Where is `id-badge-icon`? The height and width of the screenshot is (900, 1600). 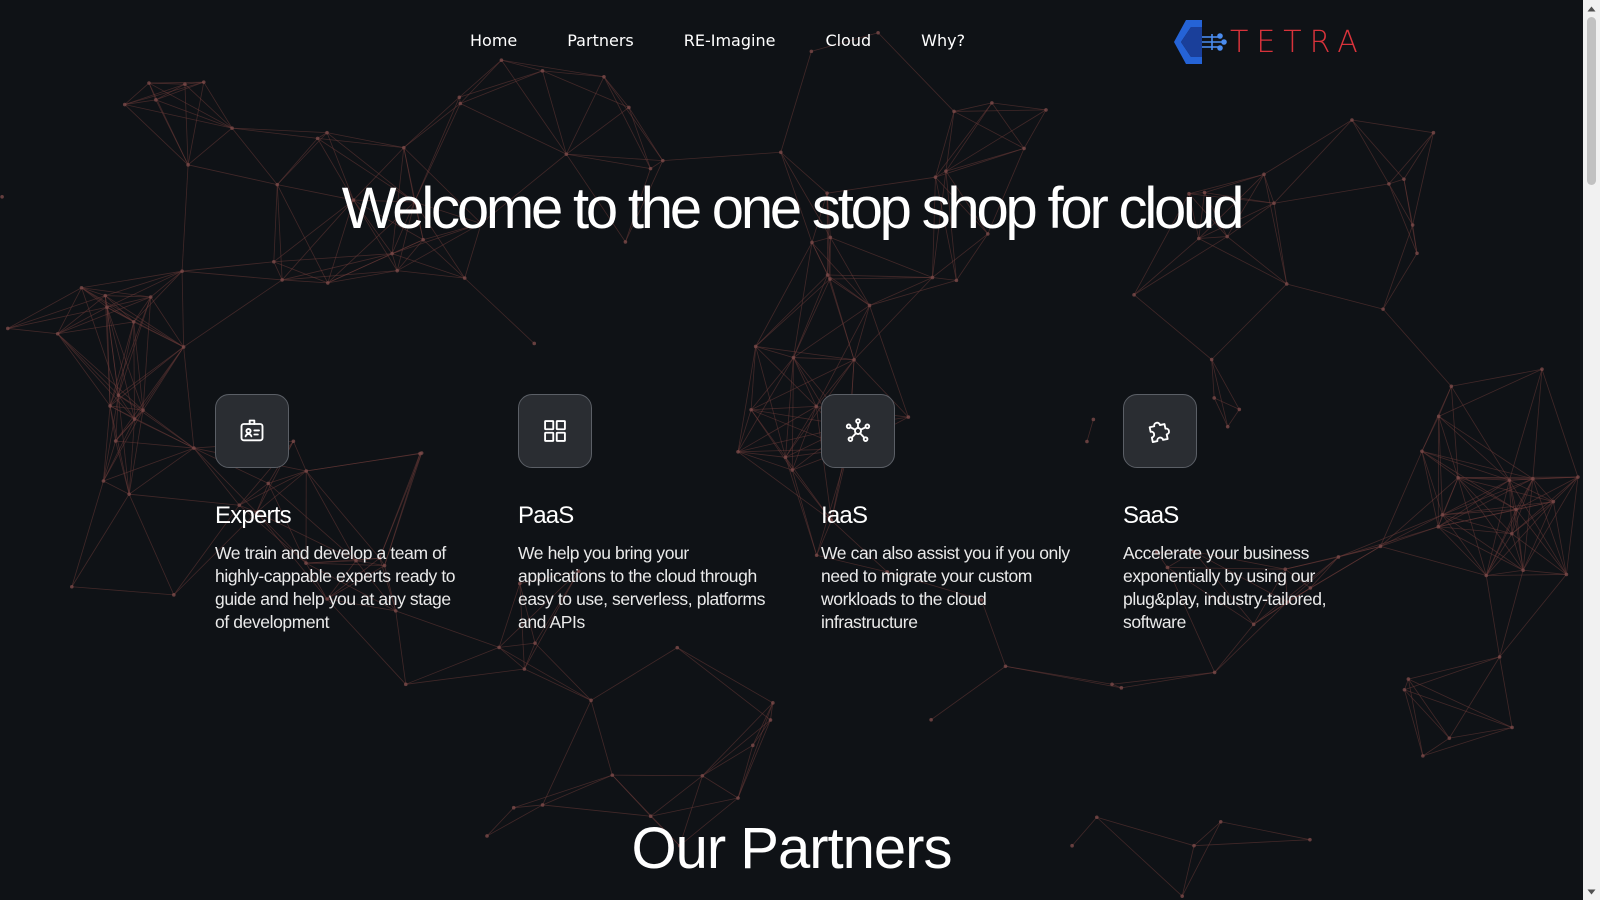 id-badge-icon is located at coordinates (252, 430).